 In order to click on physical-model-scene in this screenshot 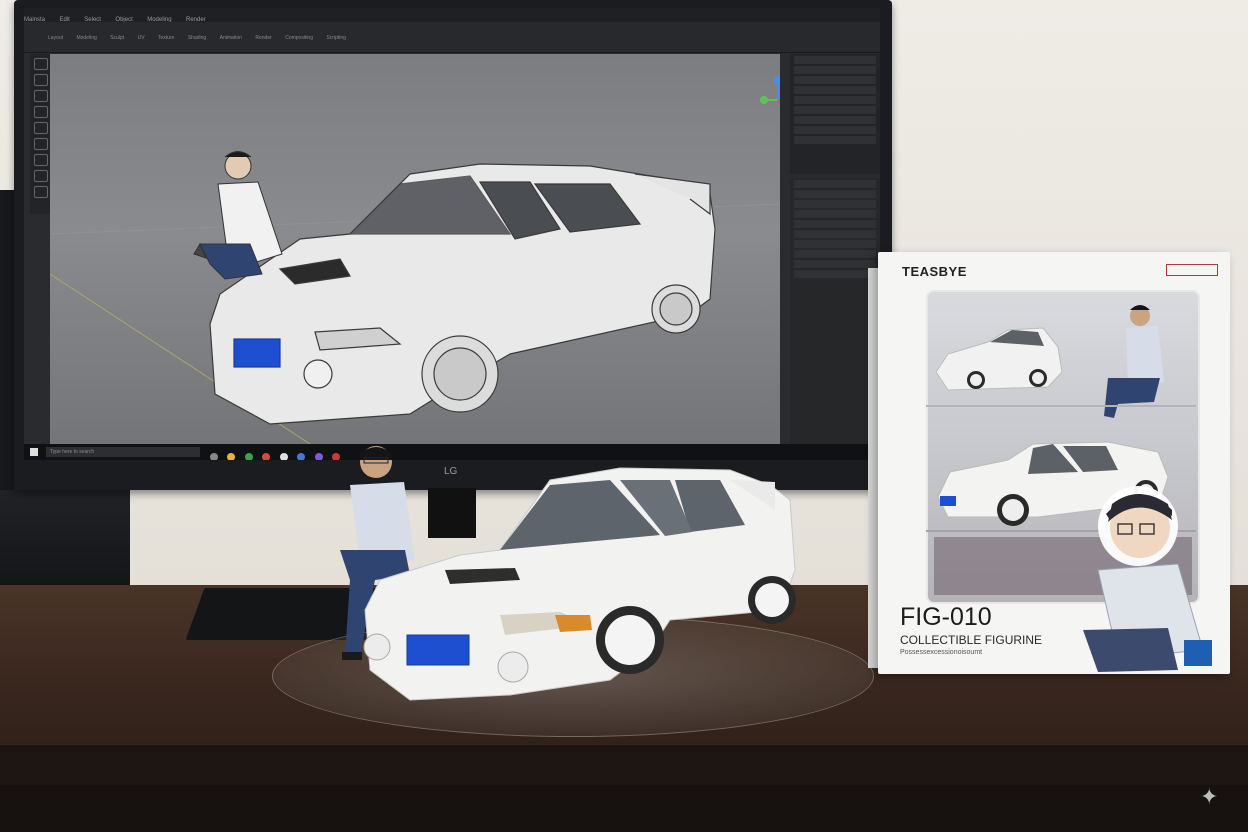, I will do `click(568, 573)`.